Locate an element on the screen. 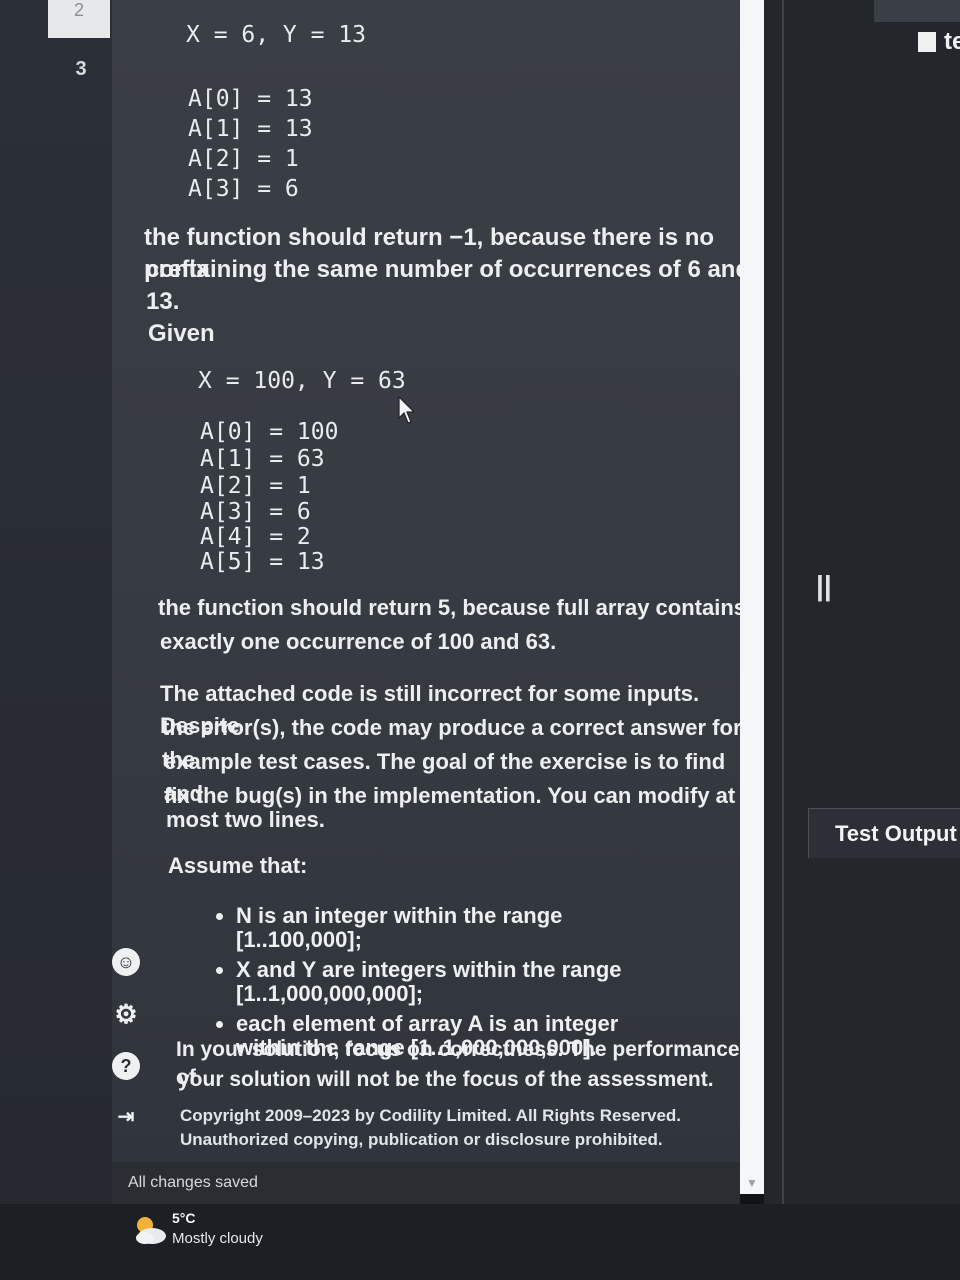  assume-label: Assume that: is located at coordinates (238, 865).